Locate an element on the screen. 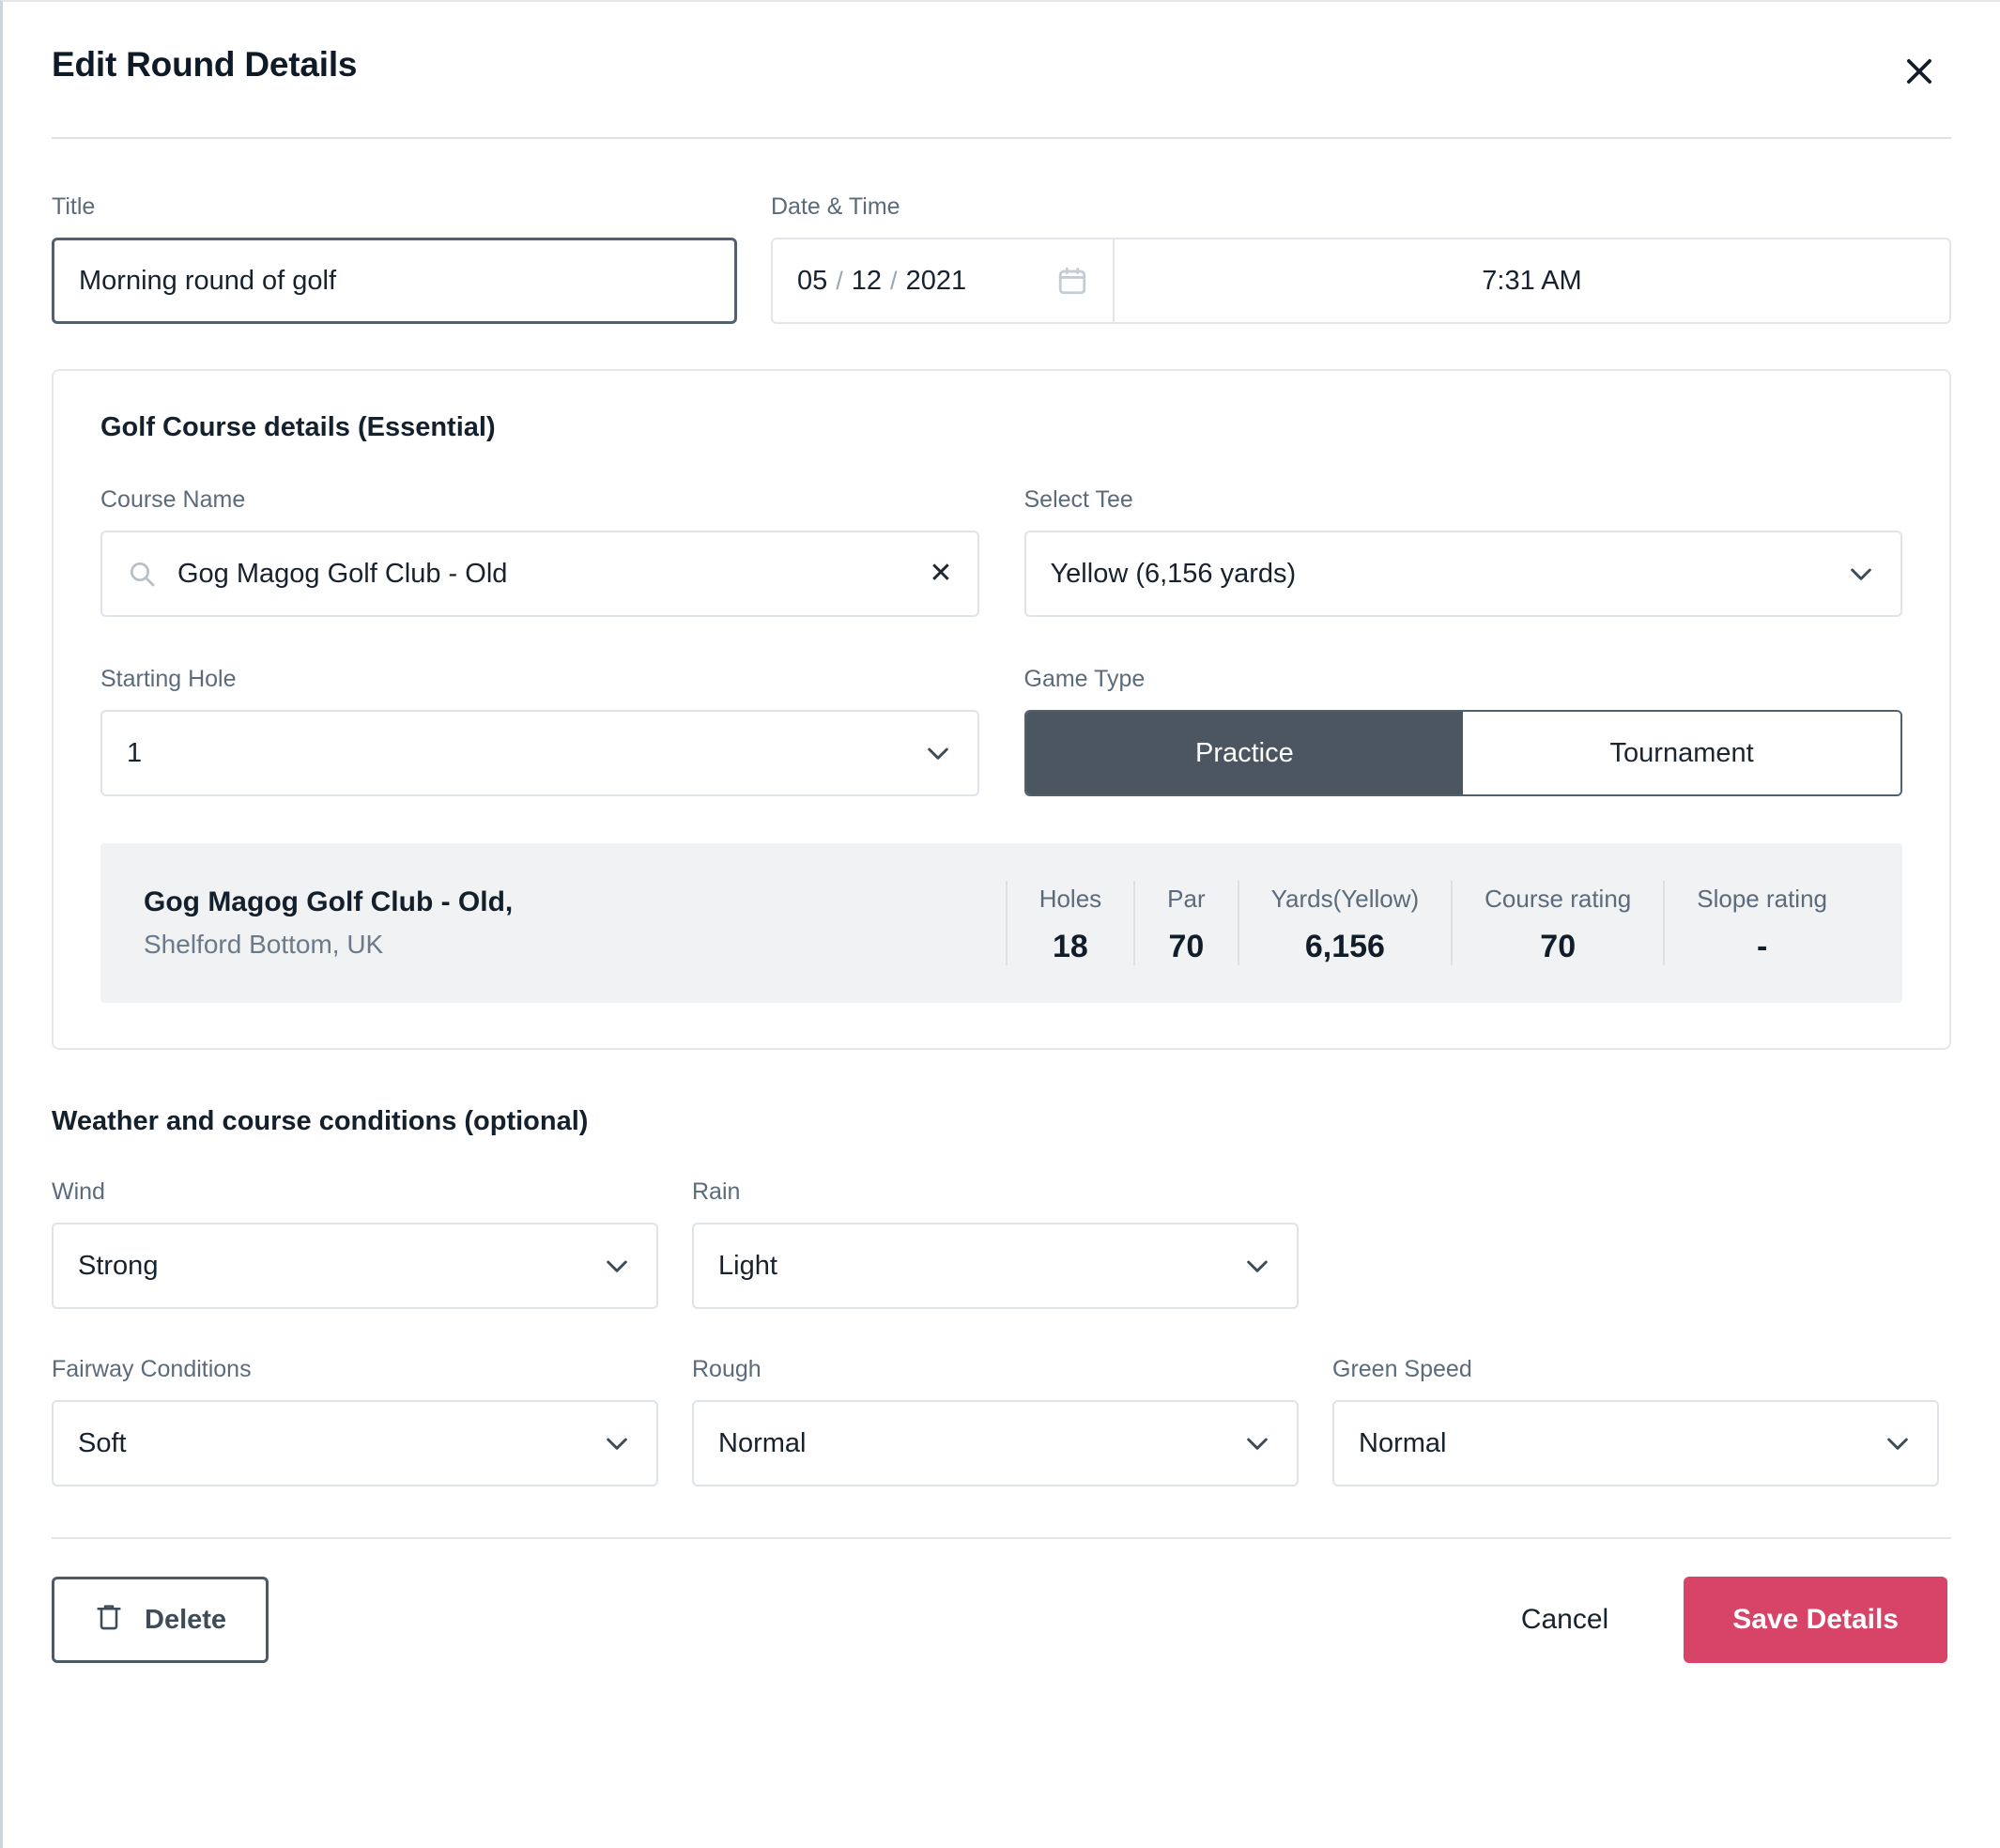  course-summary-name: Gog Magog Golf Club - Old, is located at coordinates (329, 901).